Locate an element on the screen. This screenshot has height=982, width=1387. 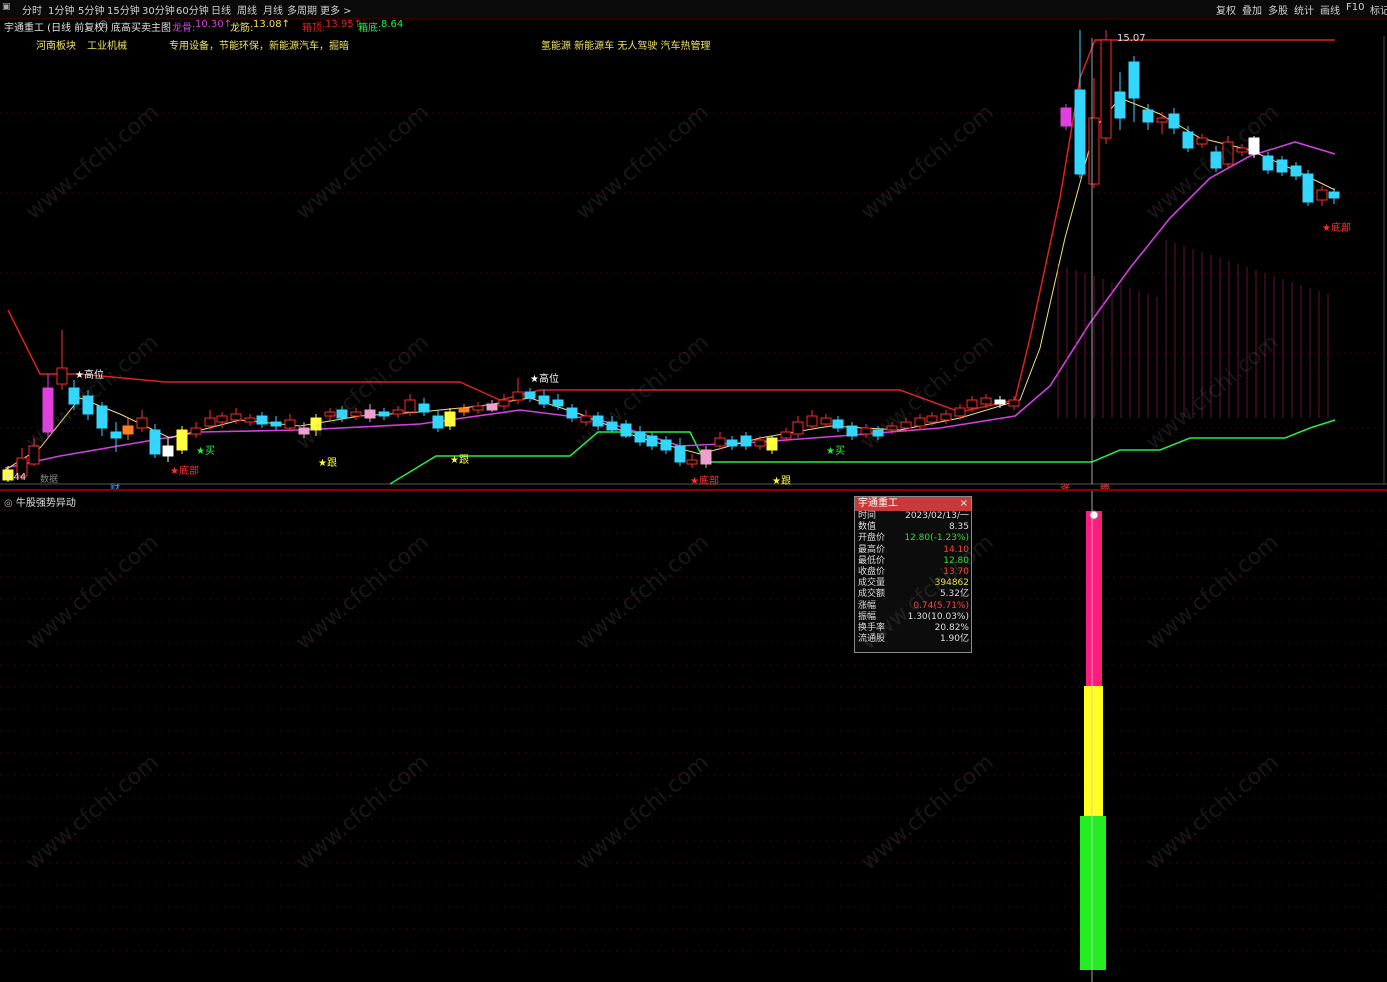
surge-marker: 腾 is located at coordinates (1105, 485).